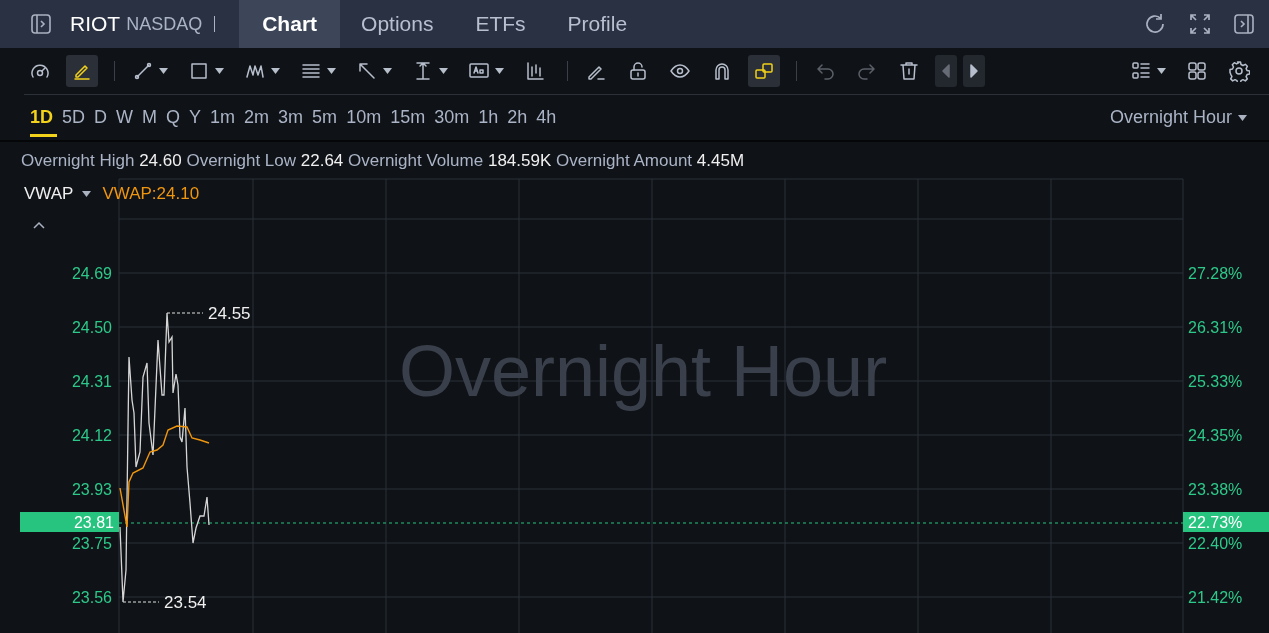 The width and height of the screenshot is (1269, 633). Describe the element at coordinates (257, 117) in the screenshot. I see `timeframe-tab: 2m` at that location.